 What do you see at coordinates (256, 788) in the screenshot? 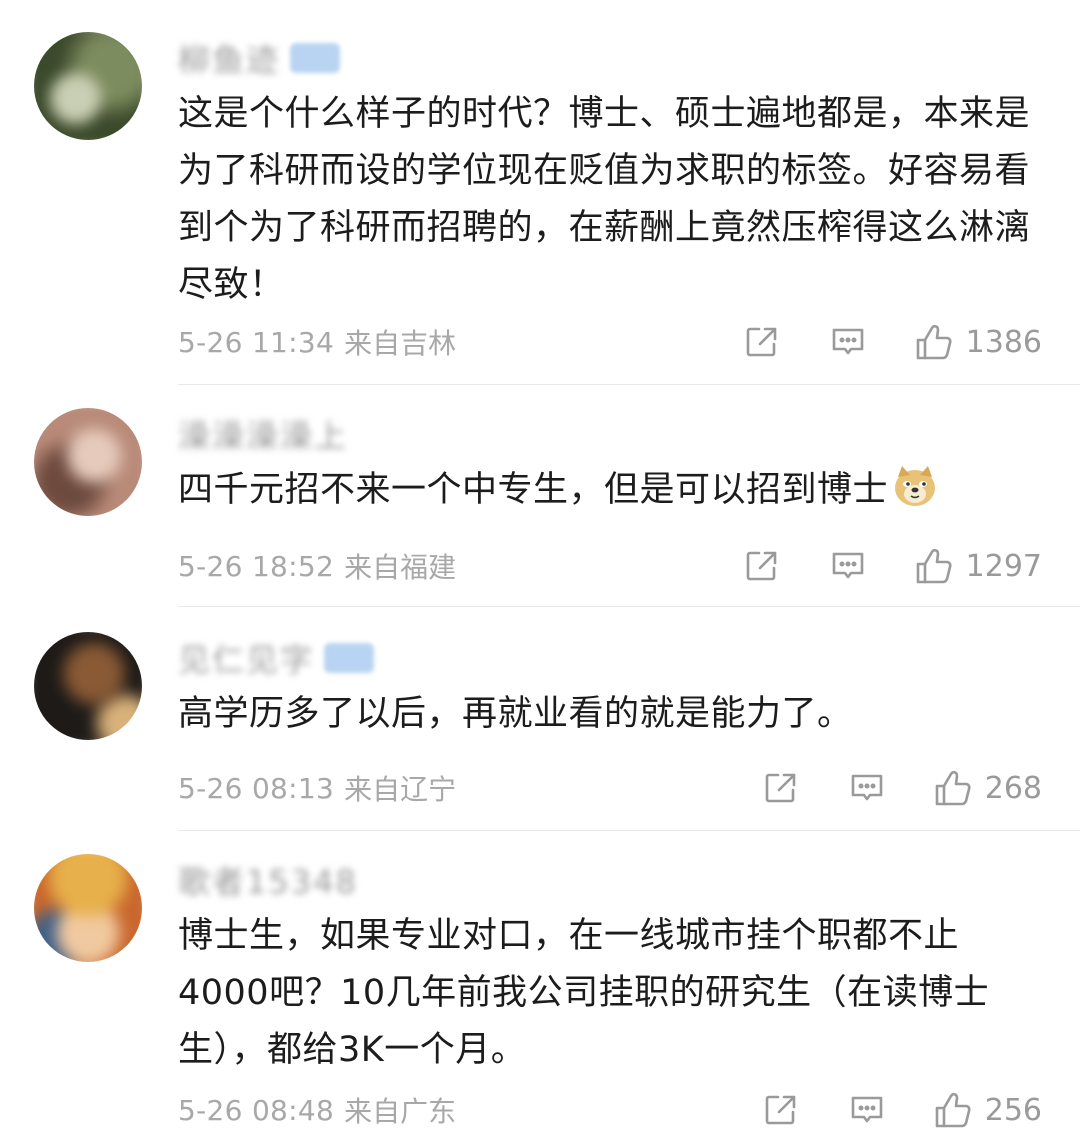
I see `timestamp: 5-26 08:13` at bounding box center [256, 788].